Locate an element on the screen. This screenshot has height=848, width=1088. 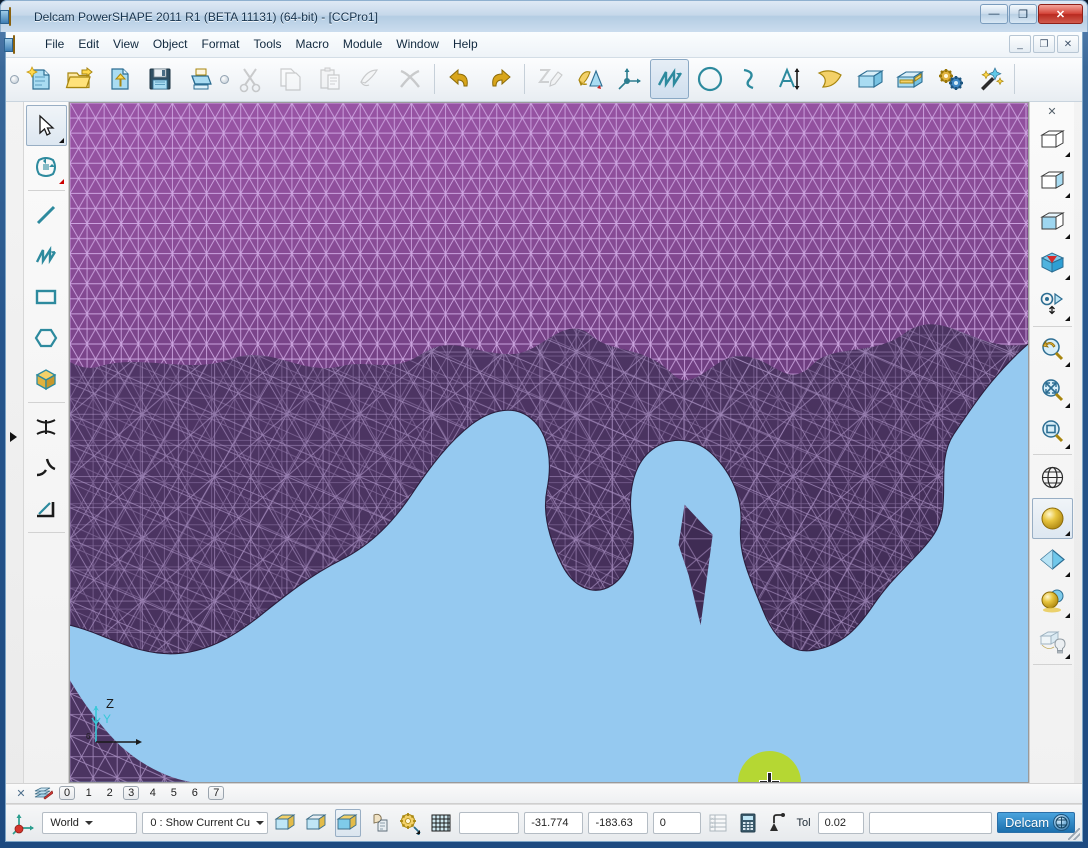
menu-help: Help is located at coordinates (465, 44).